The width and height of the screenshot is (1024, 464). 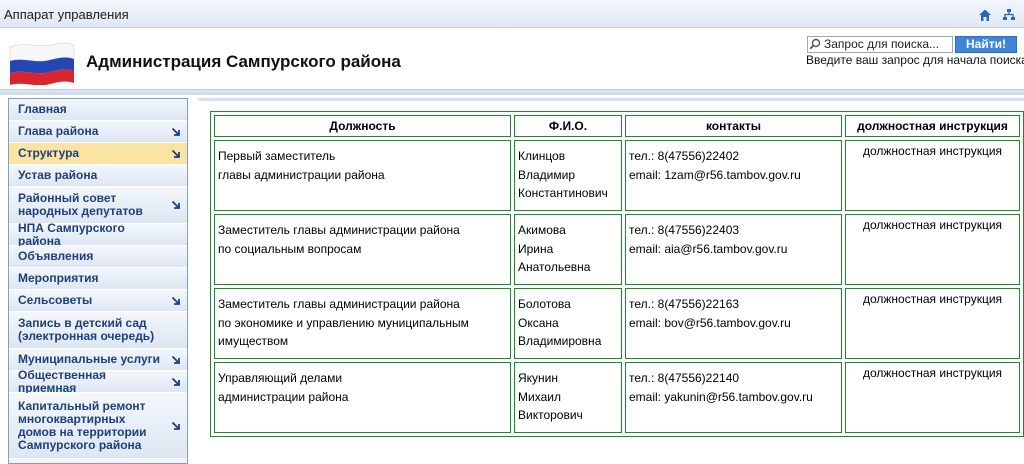 I want to click on cell-line: Болотова, so click(x=544, y=304).